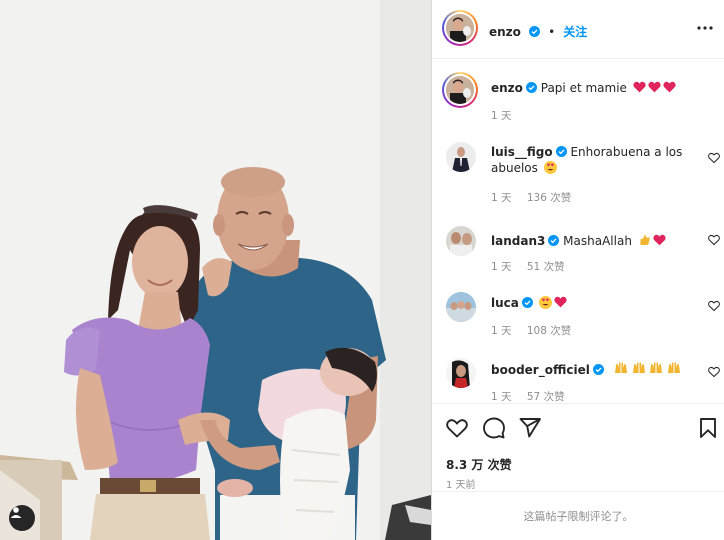  Describe the element at coordinates (518, 241) in the screenshot. I see `comment-username: landan3` at that location.